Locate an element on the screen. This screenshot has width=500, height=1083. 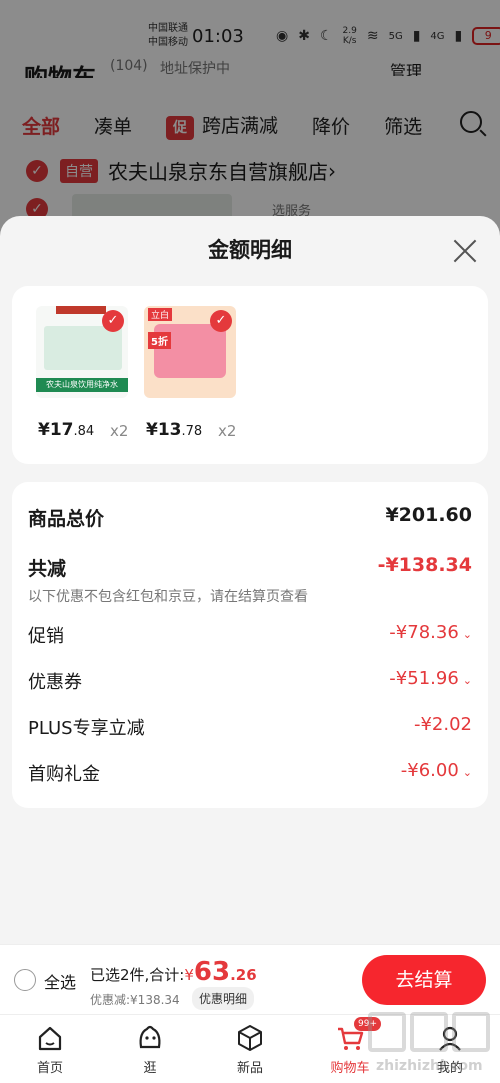
total-price-label: 商品总价 is located at coordinates (66, 519).